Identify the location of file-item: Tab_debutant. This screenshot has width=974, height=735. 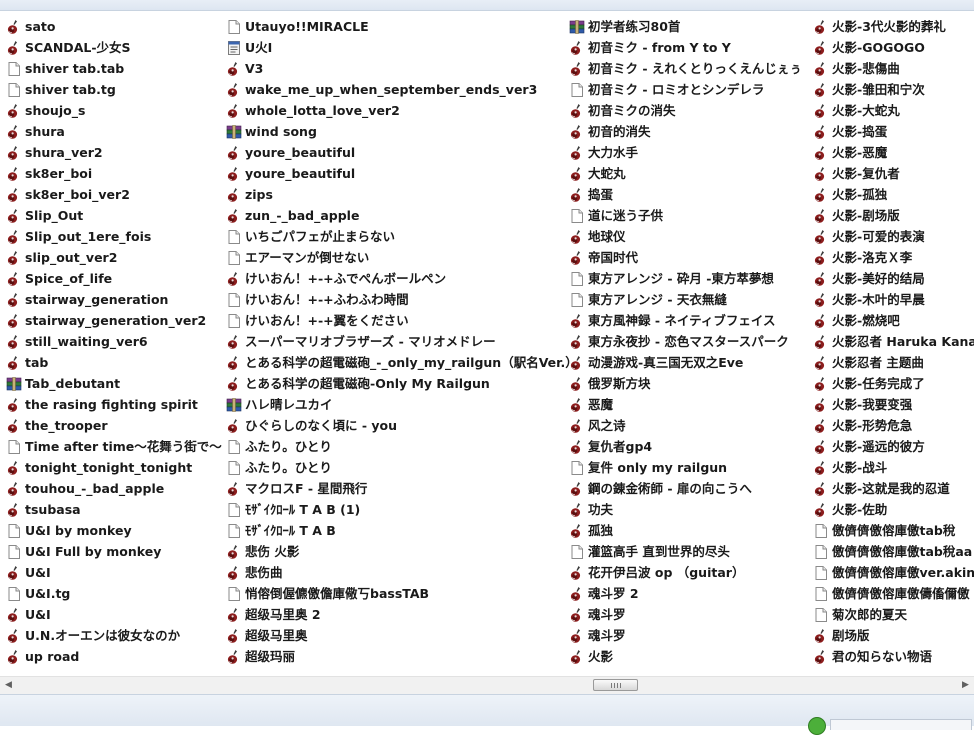
(113, 383).